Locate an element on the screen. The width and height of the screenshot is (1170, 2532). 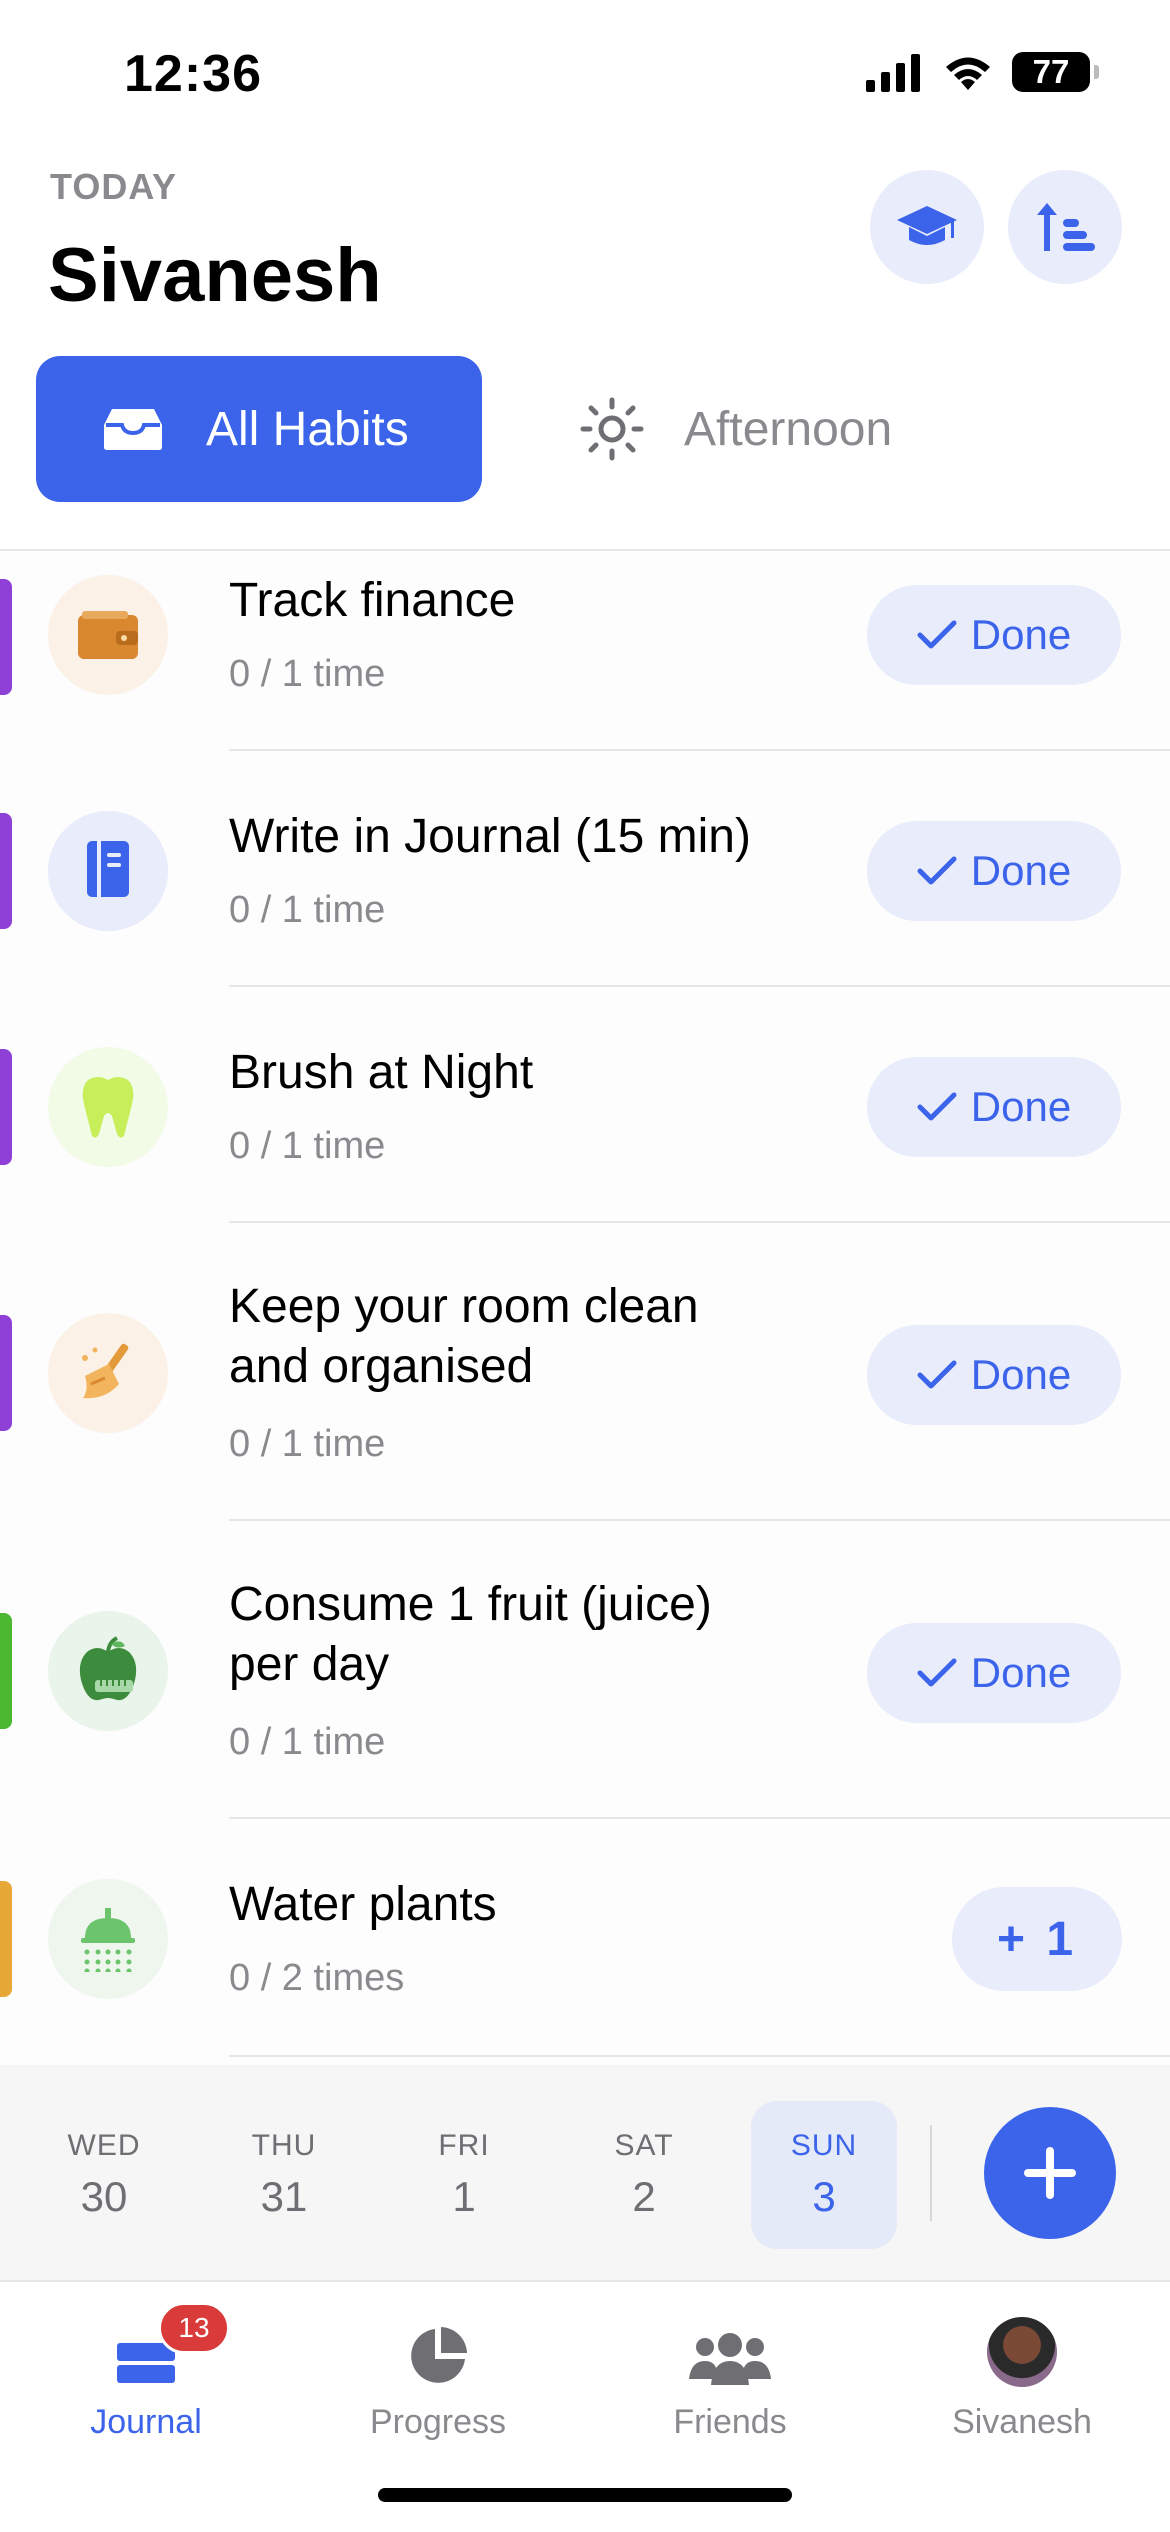
home-indicator is located at coordinates (585, 2495).